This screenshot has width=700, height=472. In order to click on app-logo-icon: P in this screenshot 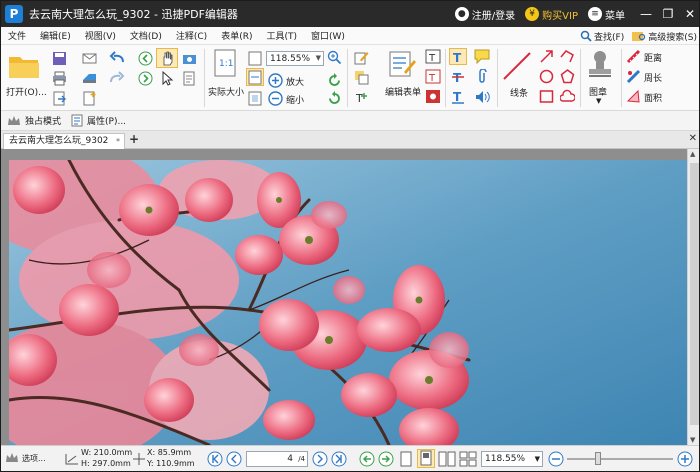, I will do `click(14, 14)`.